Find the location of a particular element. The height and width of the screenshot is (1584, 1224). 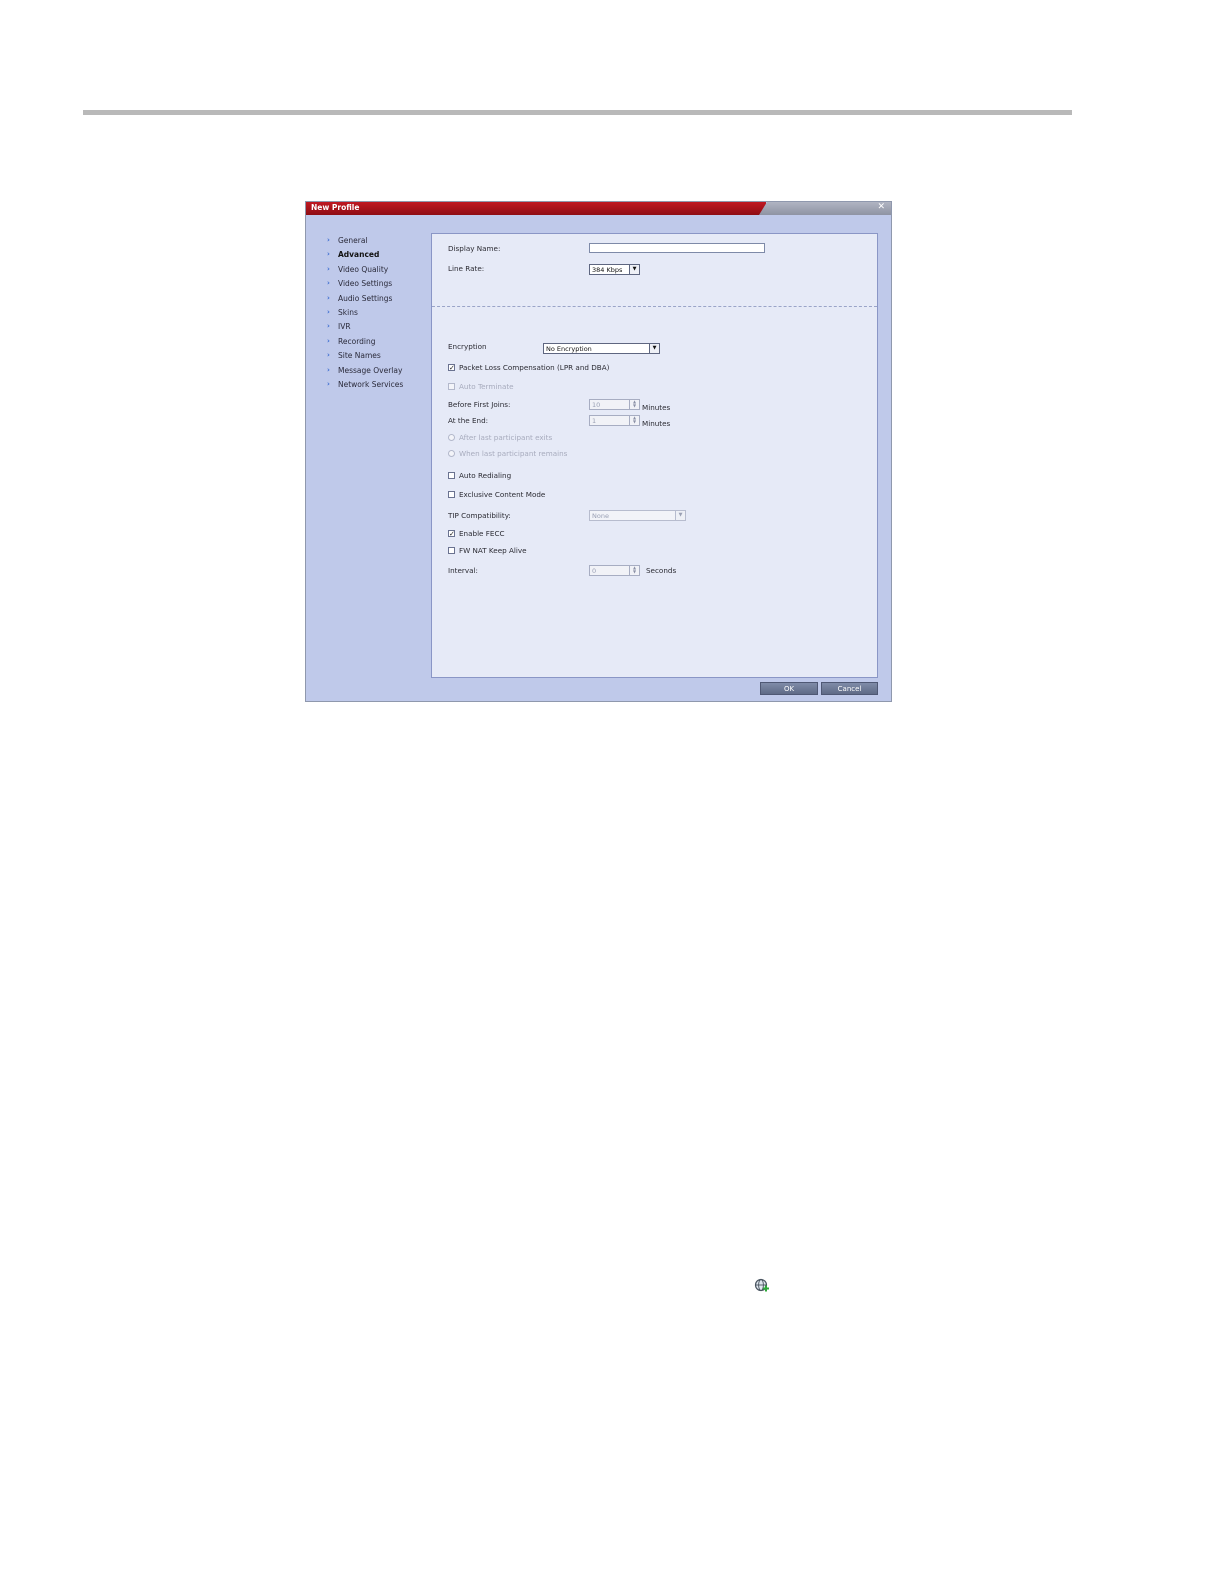

ok-button: OK is located at coordinates (789, 688).